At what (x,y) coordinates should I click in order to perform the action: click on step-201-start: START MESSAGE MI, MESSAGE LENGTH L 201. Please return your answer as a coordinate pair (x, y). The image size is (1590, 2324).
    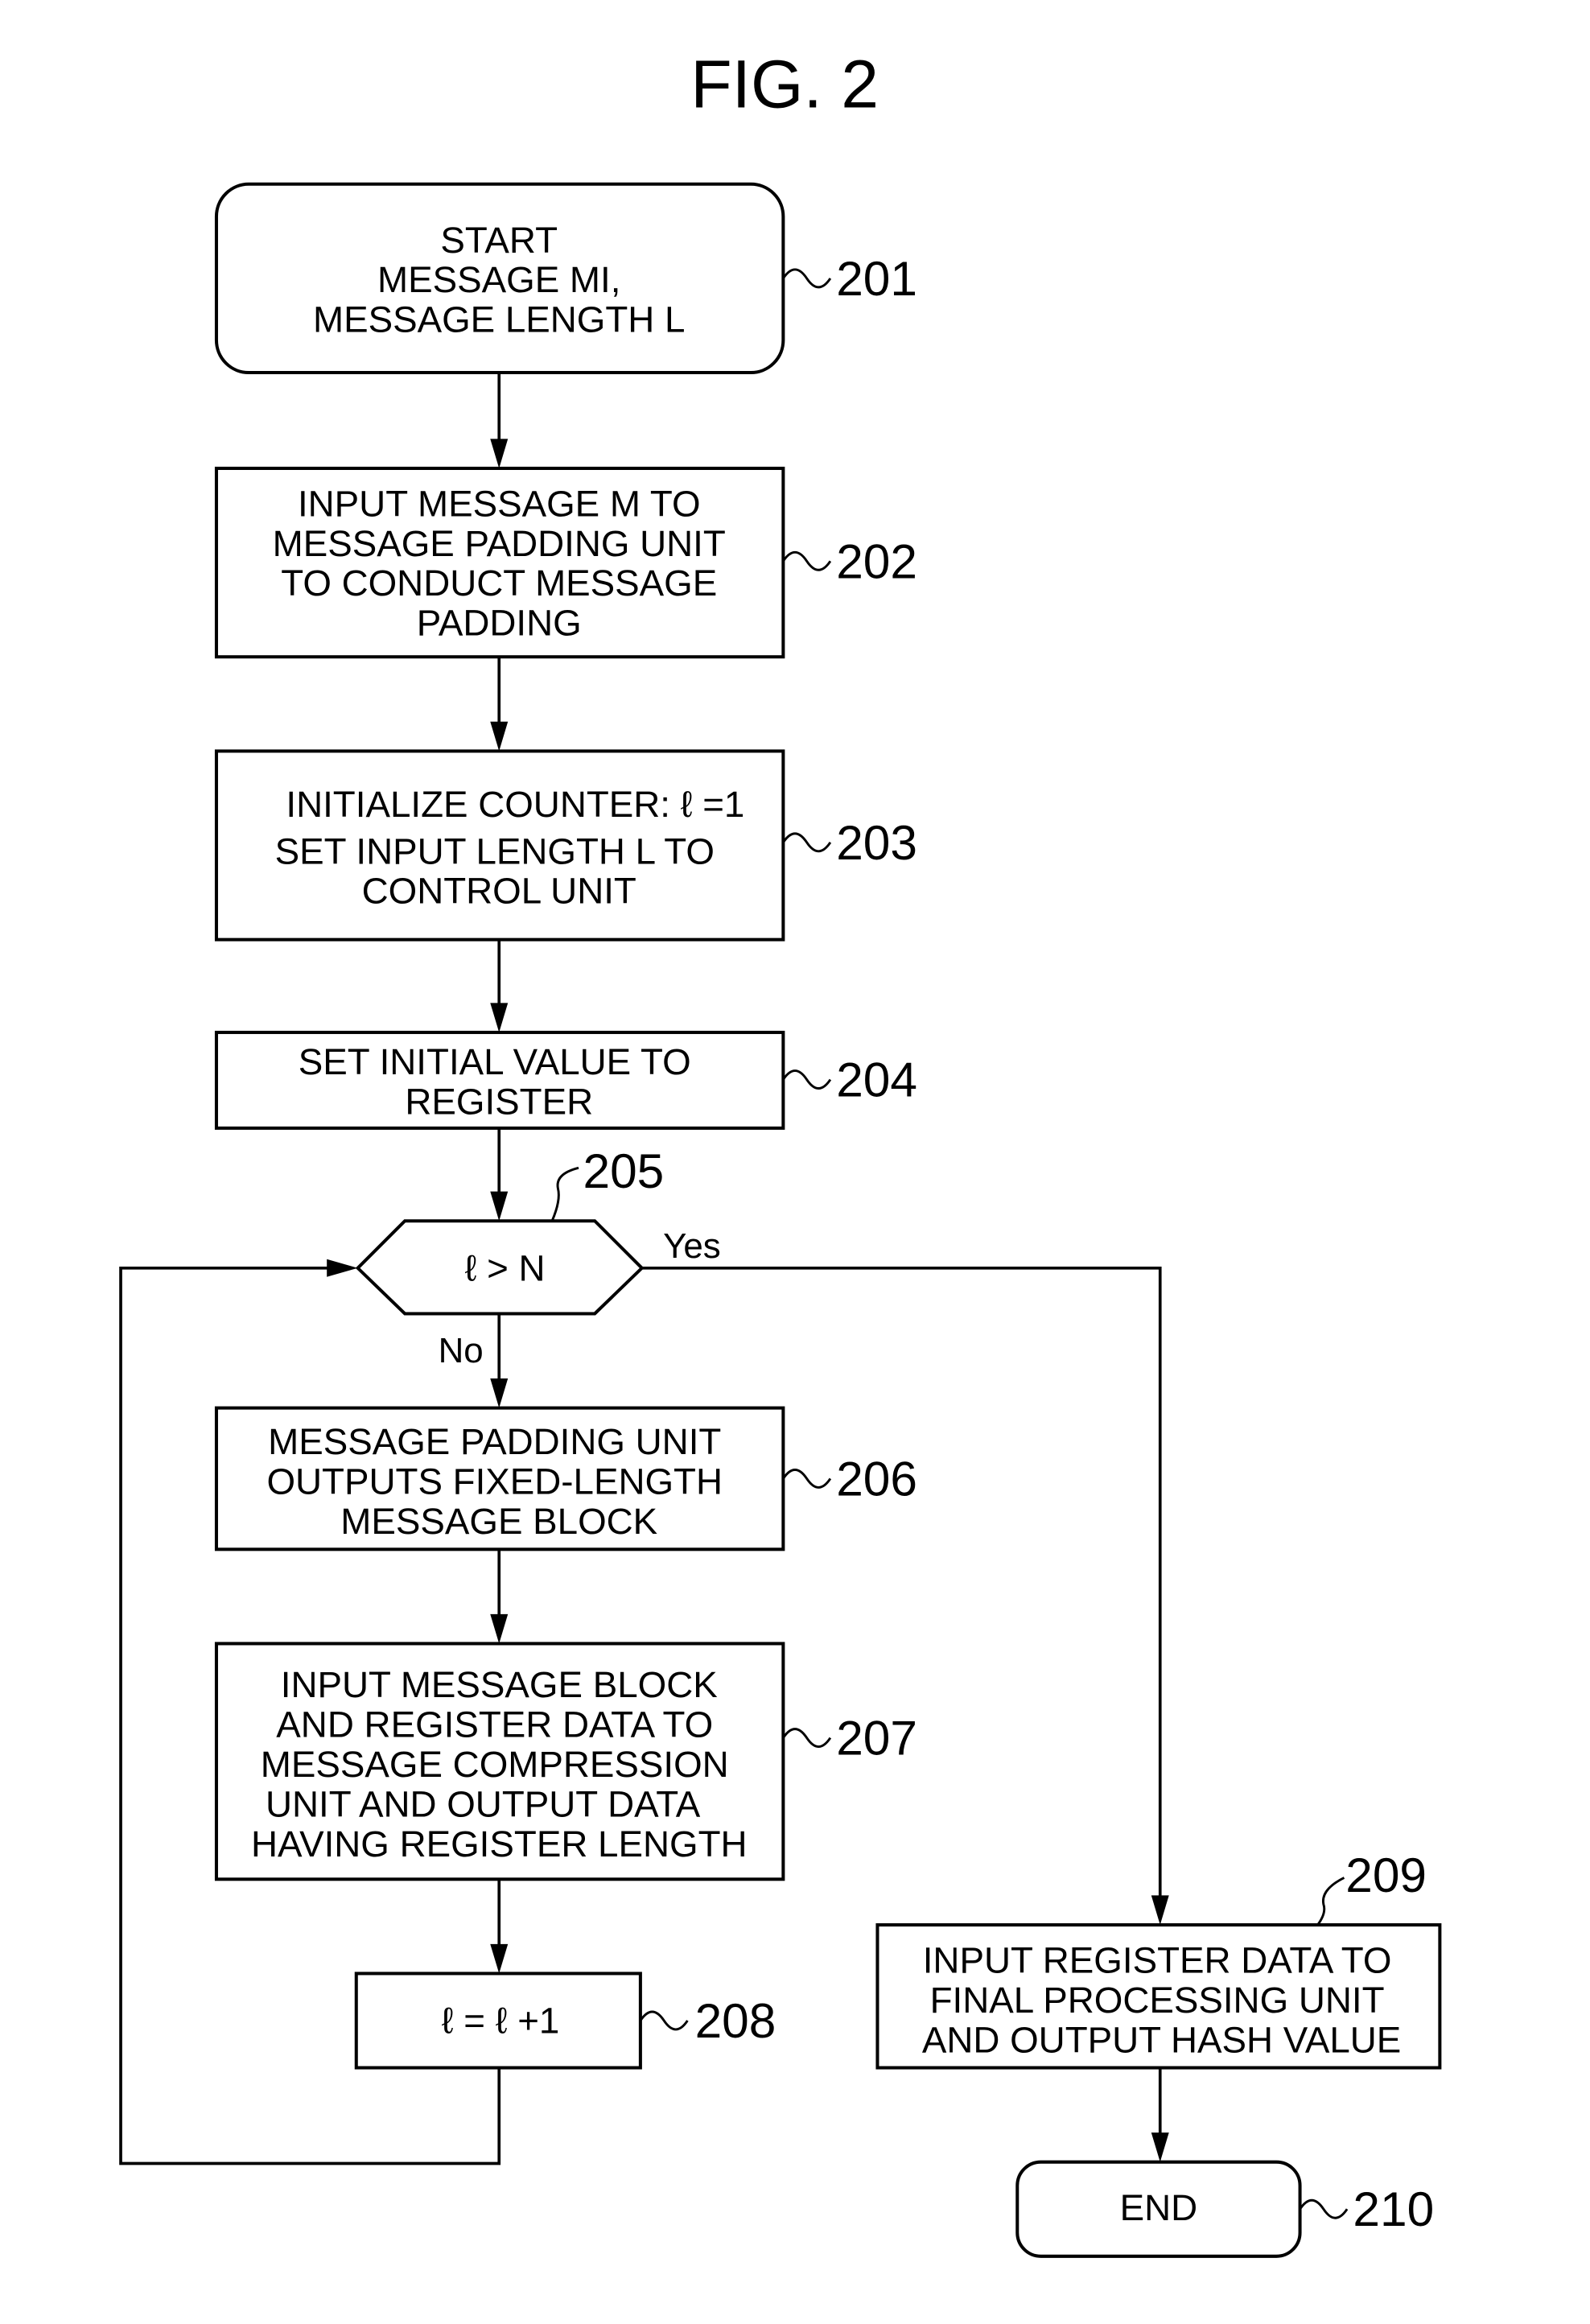
    Looking at the image, I should click on (565, 278).